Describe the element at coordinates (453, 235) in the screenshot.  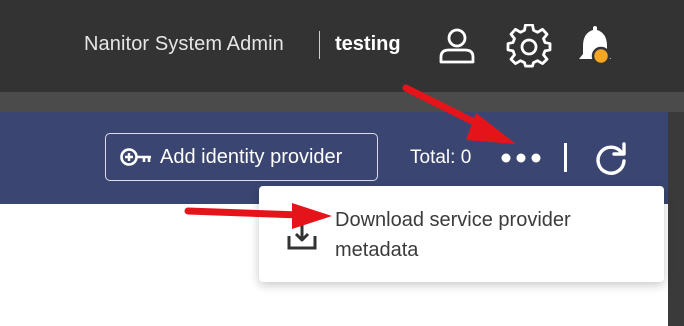
I see `download-sp-metadata-label: Download service provider metadata` at that location.